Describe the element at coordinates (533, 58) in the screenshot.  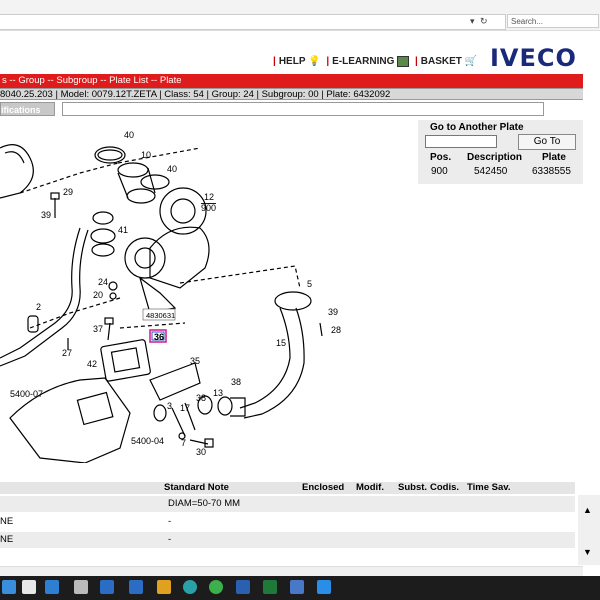
I see `iveco-logo: IVECO` at that location.